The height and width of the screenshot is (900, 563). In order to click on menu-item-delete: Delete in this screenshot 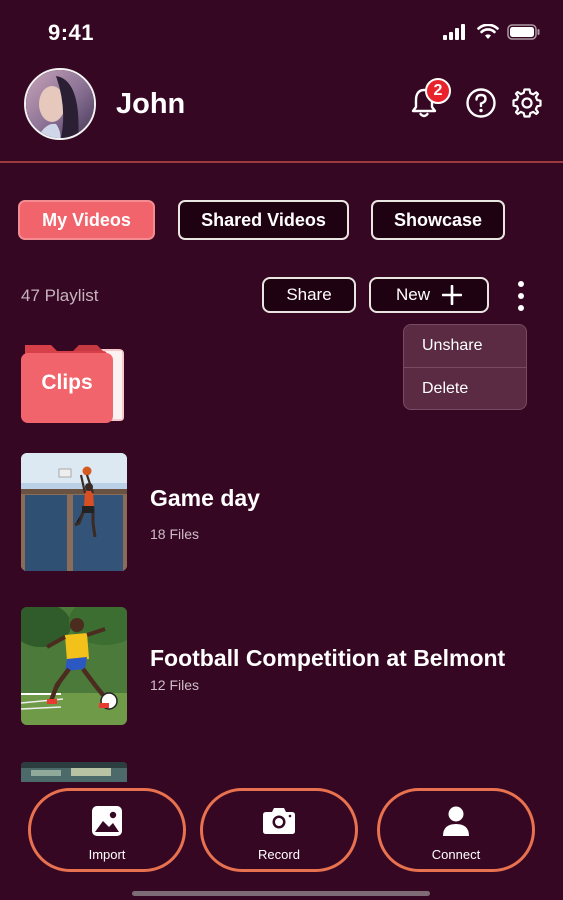, I will do `click(465, 388)`.